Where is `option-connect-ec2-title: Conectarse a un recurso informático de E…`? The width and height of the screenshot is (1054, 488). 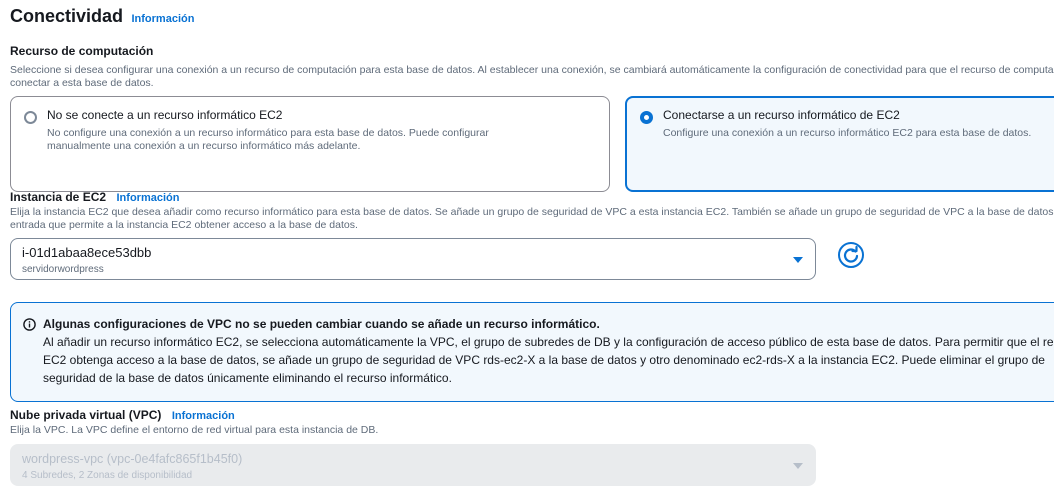
option-connect-ec2-title: Conectarse a un recurso informático de E… is located at coordinates (781, 115).